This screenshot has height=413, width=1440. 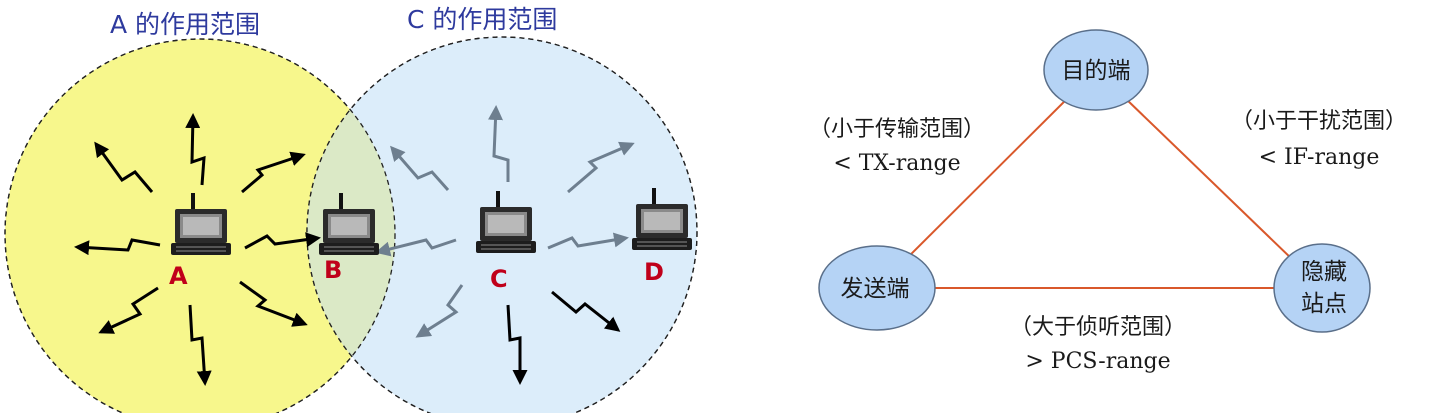 I want to click on edge-label-tx-line2: < TX-range, so click(x=896, y=163).